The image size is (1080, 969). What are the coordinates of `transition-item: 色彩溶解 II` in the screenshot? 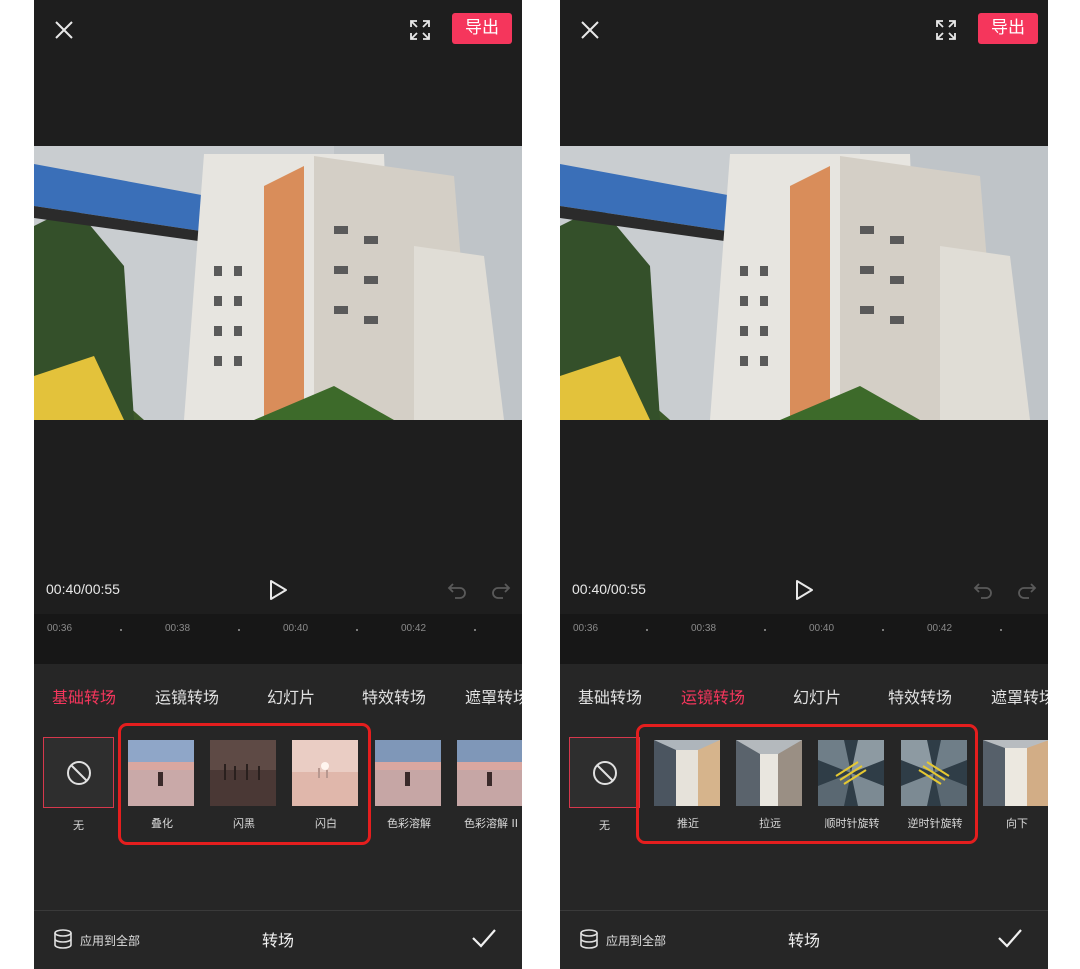 It's located at (489, 785).